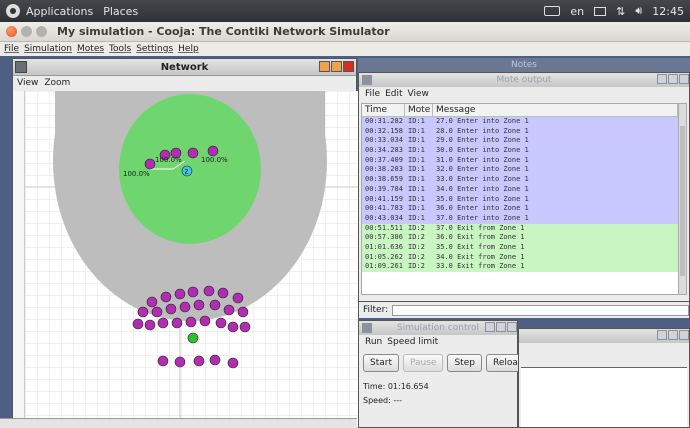 Image resolution: width=690 pixels, height=428 pixels. What do you see at coordinates (381, 363) in the screenshot?
I see `start-button: Start` at bounding box center [381, 363].